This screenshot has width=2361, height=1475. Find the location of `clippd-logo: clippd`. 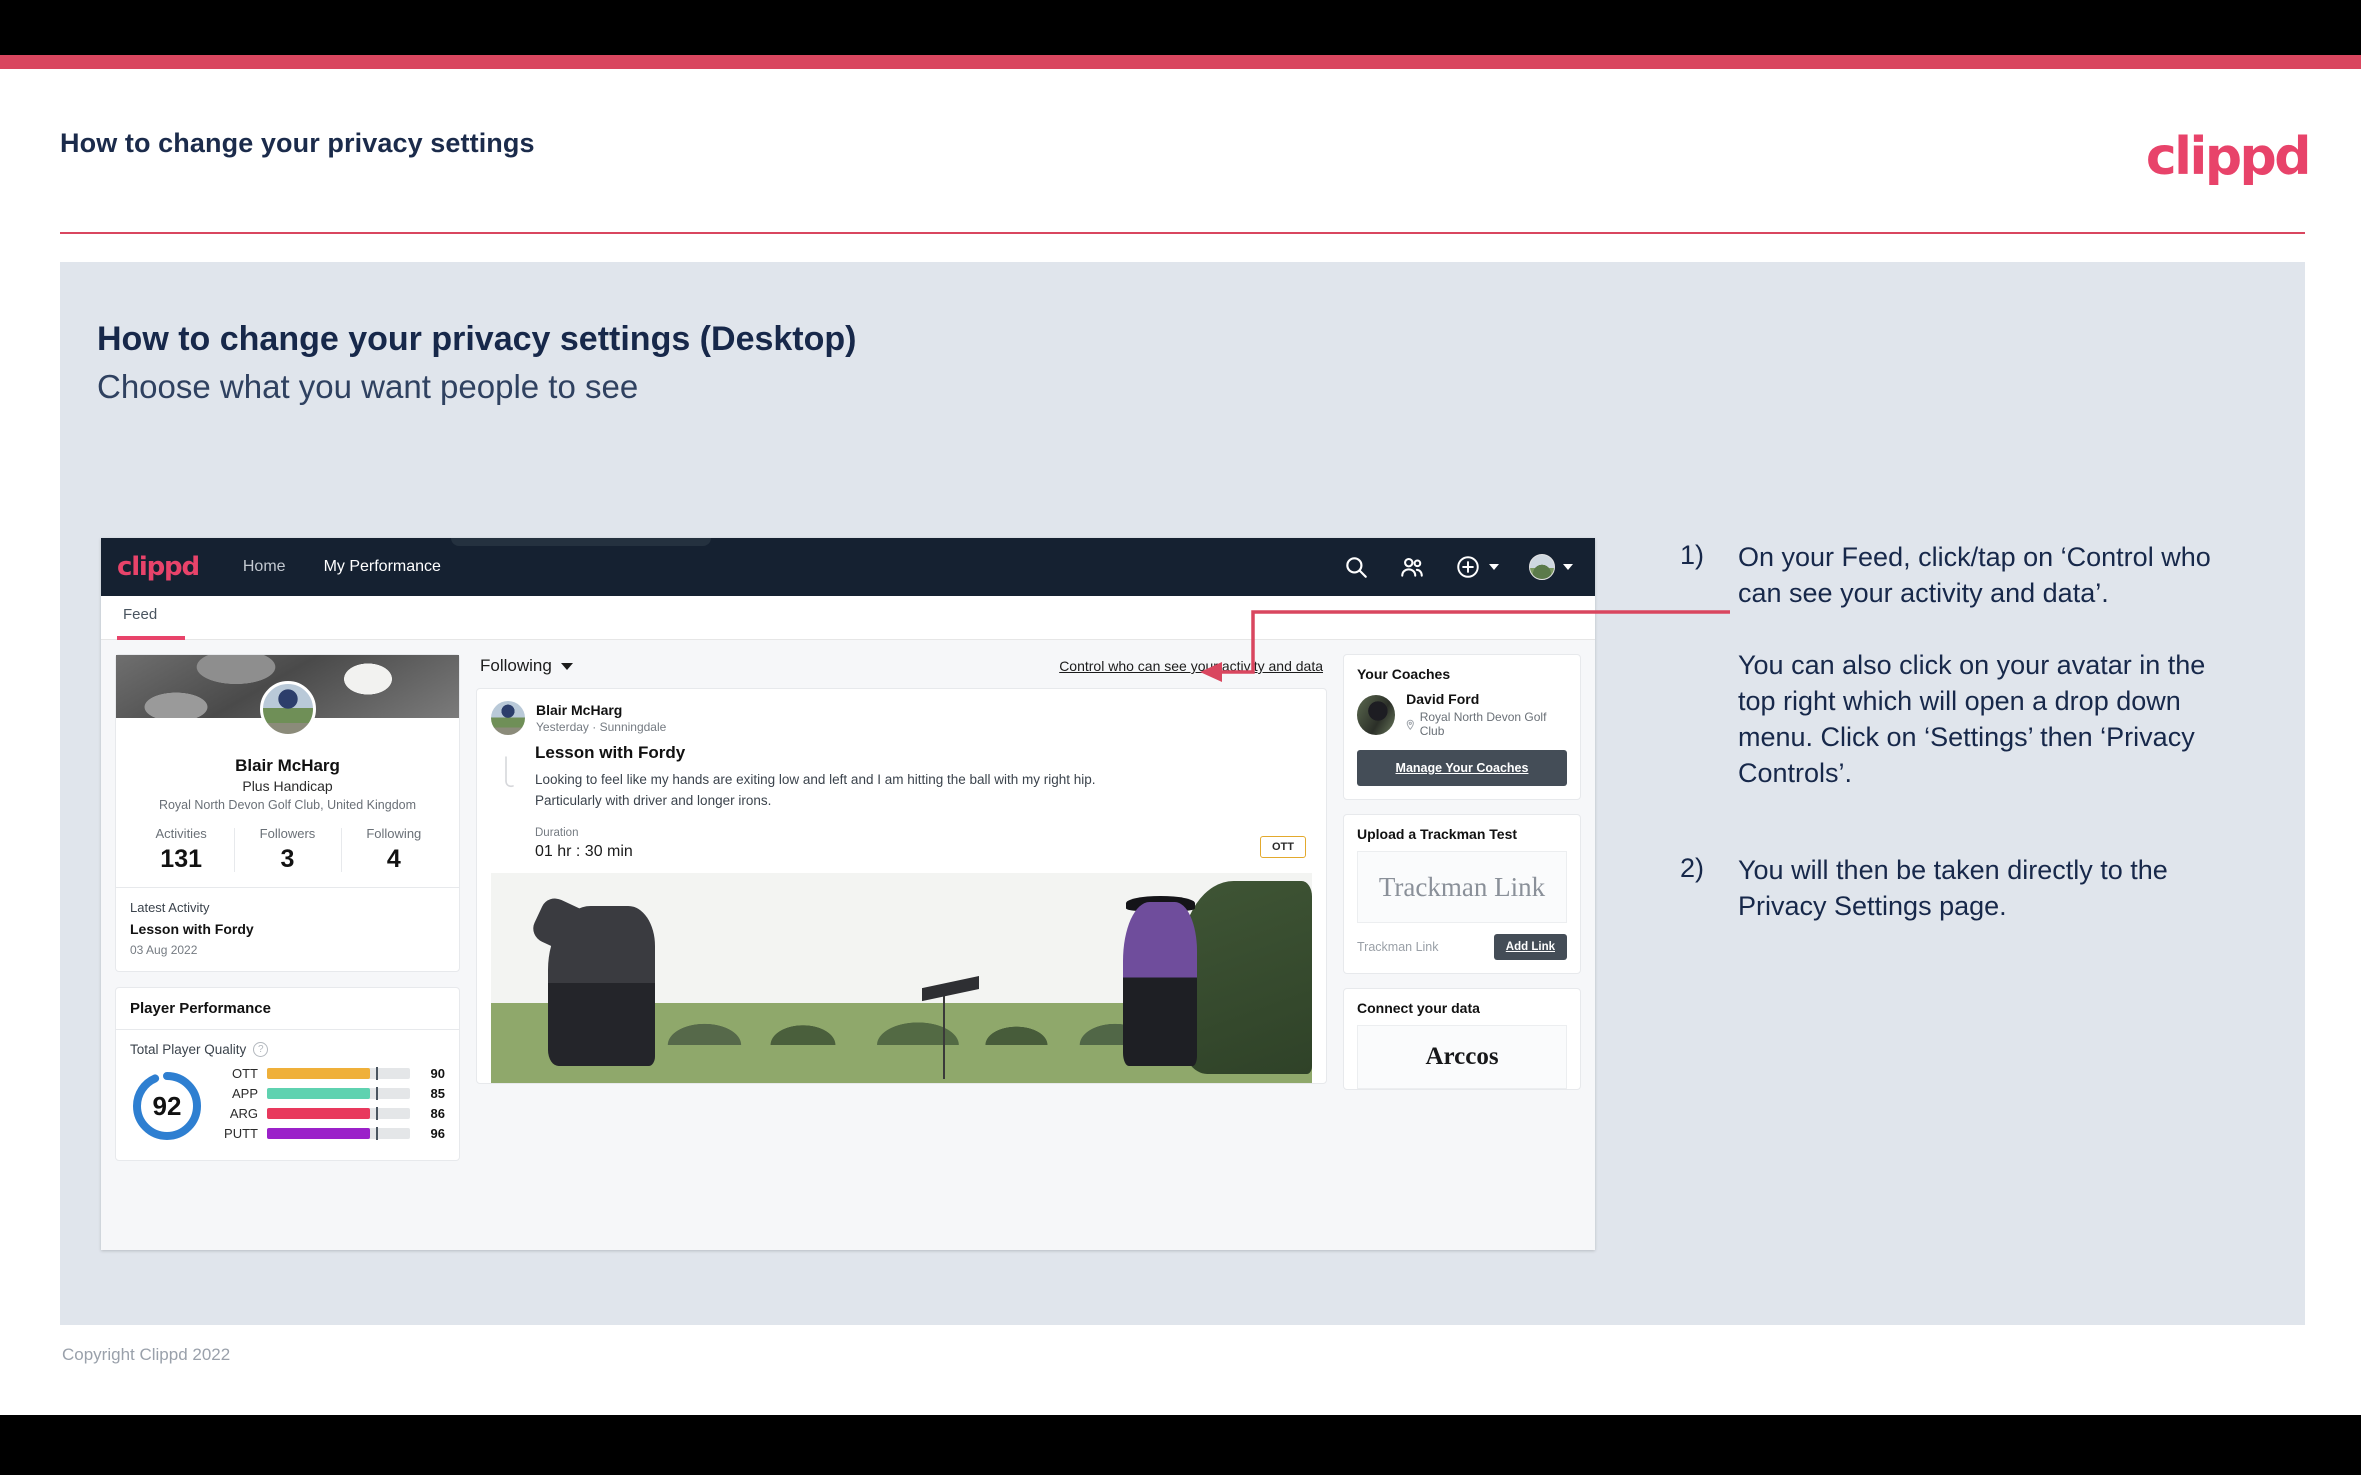

clippd-logo: clippd is located at coordinates (2228, 157).